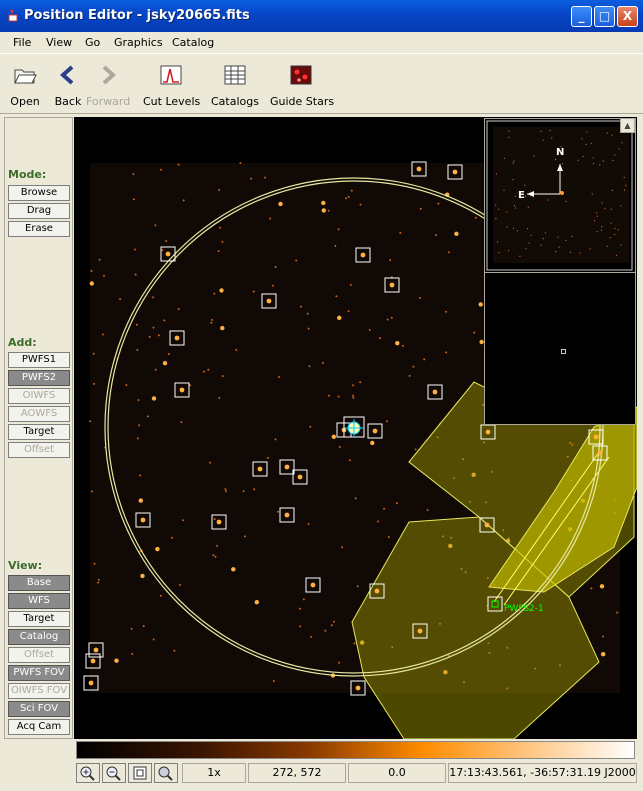  I want to click on guide-stars-button: Guide Stars, so click(302, 85).